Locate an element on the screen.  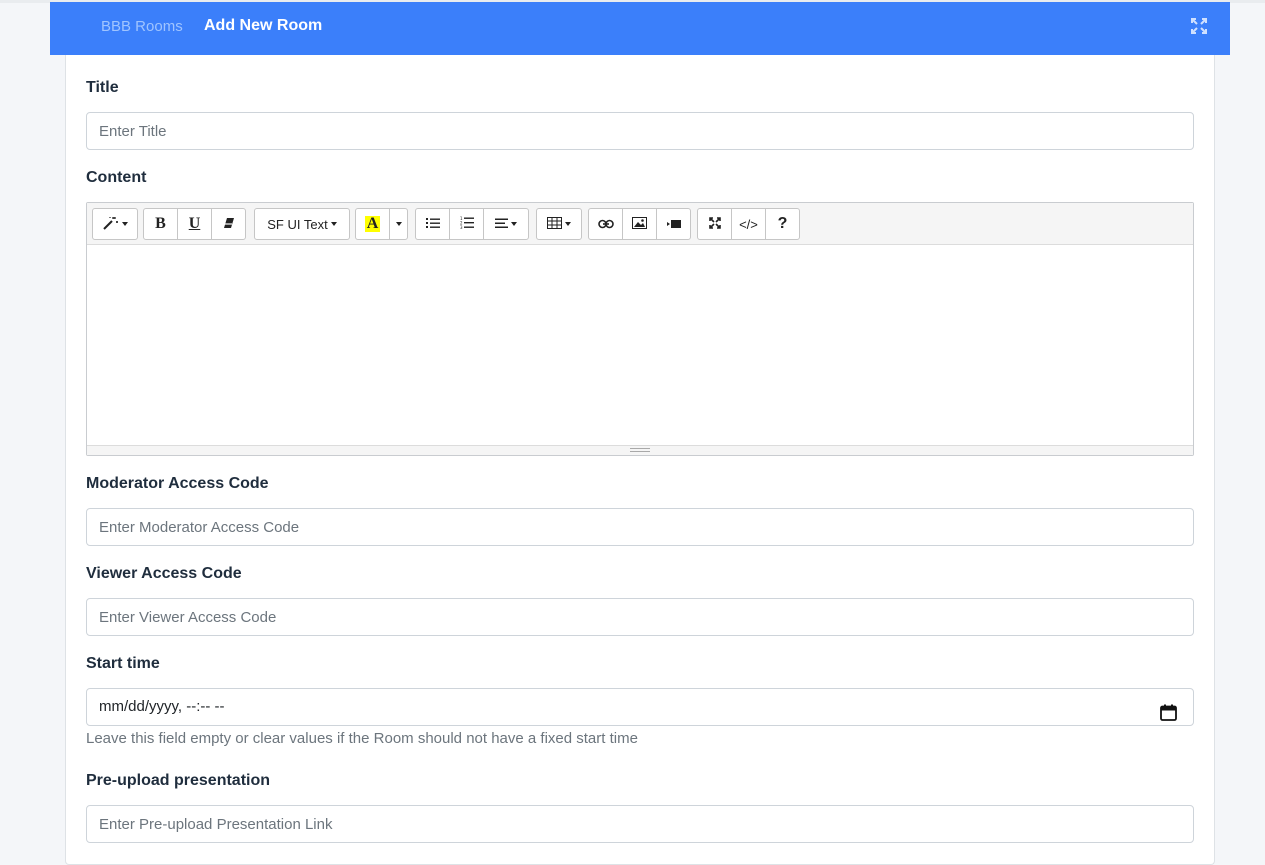
toolbar-group-color: A is located at coordinates (381, 224).